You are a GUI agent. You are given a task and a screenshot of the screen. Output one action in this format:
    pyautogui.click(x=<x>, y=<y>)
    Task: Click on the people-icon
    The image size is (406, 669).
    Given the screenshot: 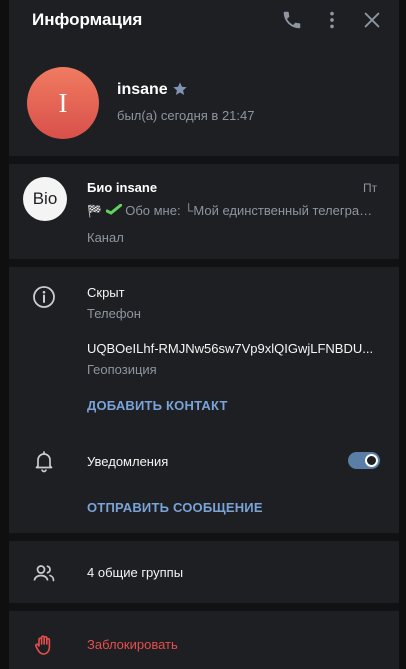 What is the action you would take?
    pyautogui.click(x=44, y=573)
    